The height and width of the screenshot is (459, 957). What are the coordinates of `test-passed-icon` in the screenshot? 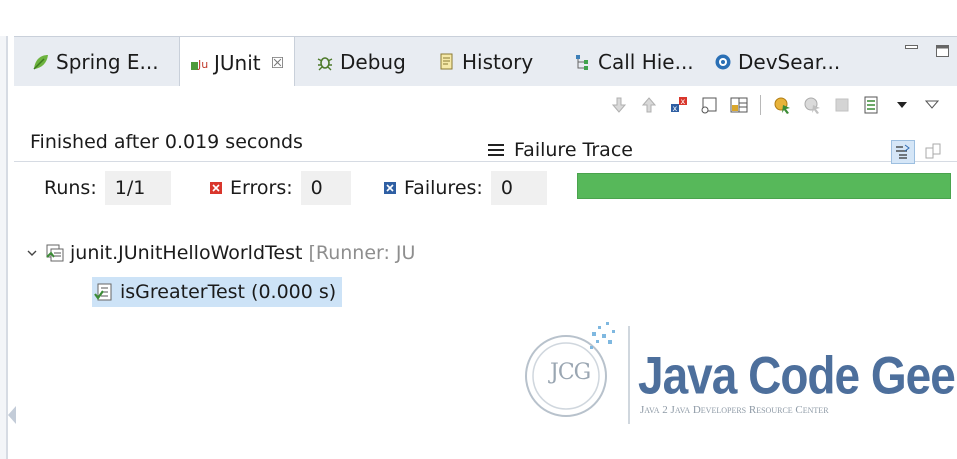 It's located at (103, 292).